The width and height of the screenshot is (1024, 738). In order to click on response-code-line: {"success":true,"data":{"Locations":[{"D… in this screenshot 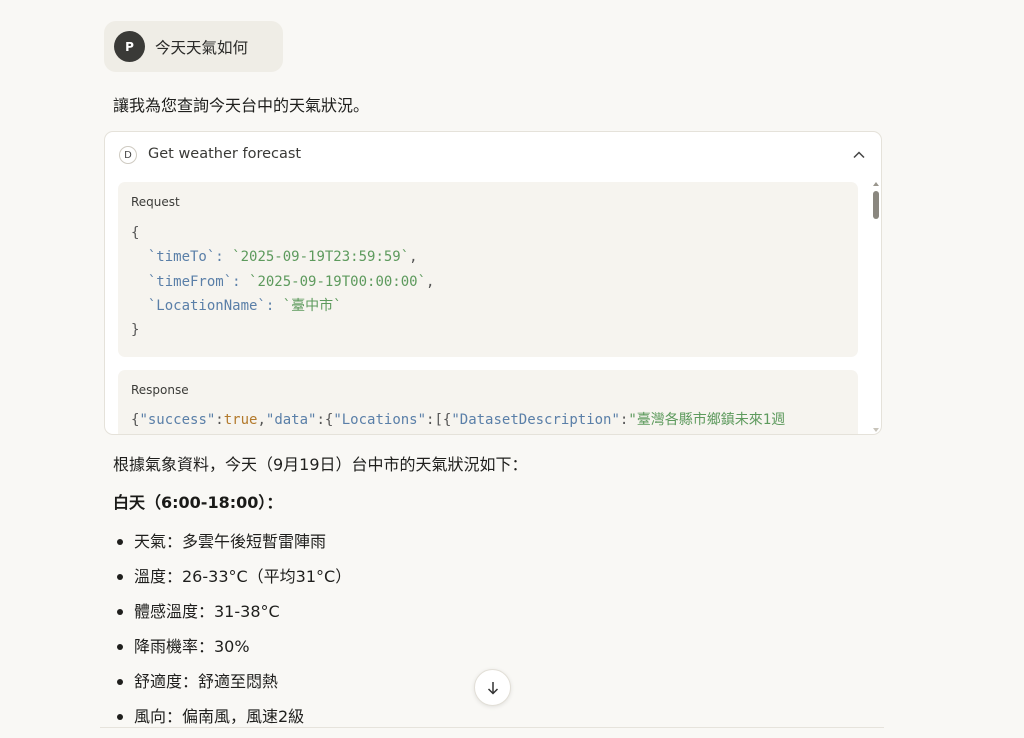, I will do `click(458, 420)`.